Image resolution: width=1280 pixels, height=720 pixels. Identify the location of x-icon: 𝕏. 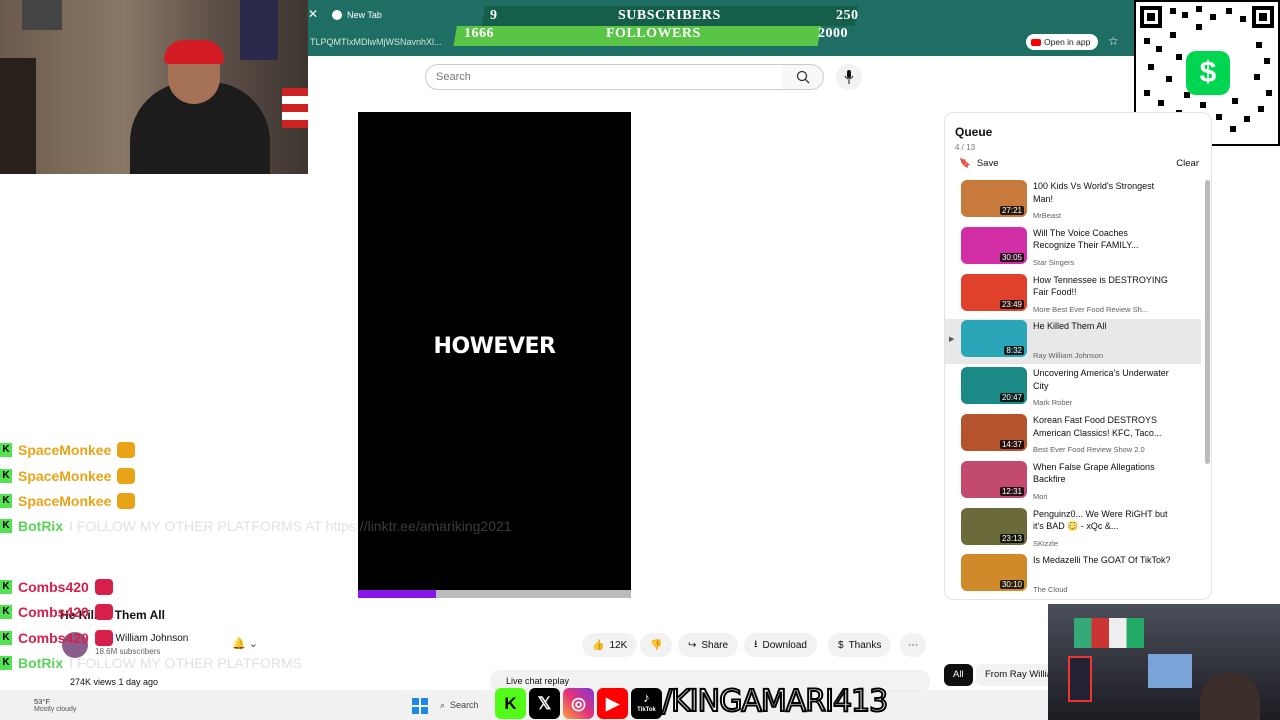
(544, 703).